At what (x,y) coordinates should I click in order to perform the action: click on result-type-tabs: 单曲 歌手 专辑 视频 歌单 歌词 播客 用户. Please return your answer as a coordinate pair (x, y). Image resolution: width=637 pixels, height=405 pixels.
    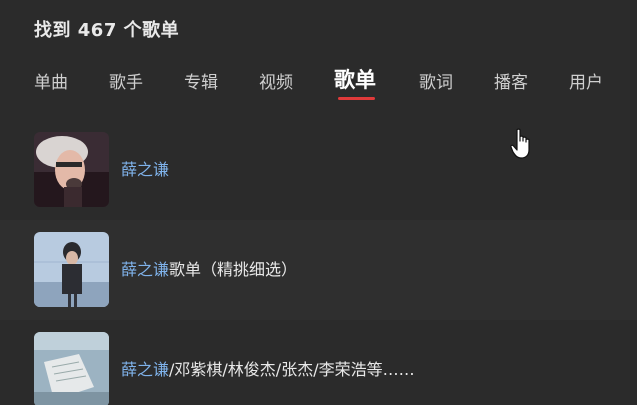
    Looking at the image, I should click on (335, 88).